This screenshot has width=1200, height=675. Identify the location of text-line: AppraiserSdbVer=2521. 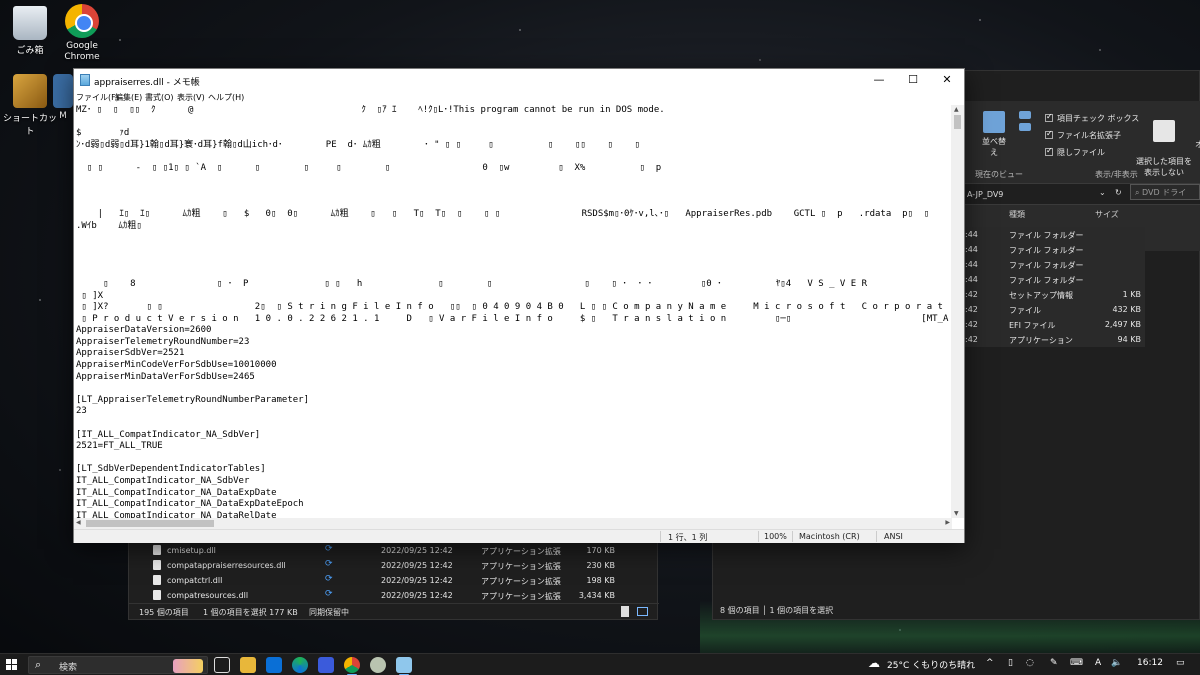
(130, 353).